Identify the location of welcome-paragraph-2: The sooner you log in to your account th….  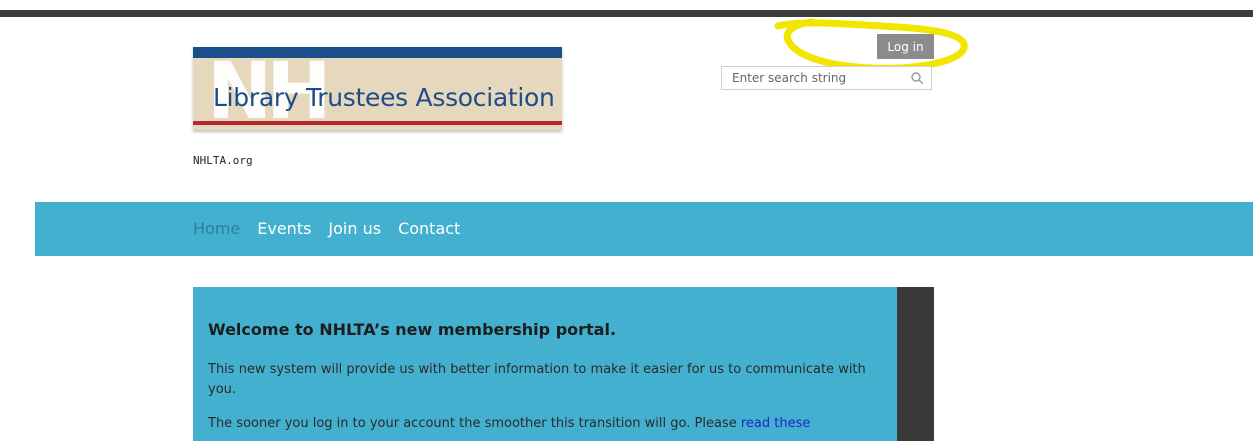
(548, 424).